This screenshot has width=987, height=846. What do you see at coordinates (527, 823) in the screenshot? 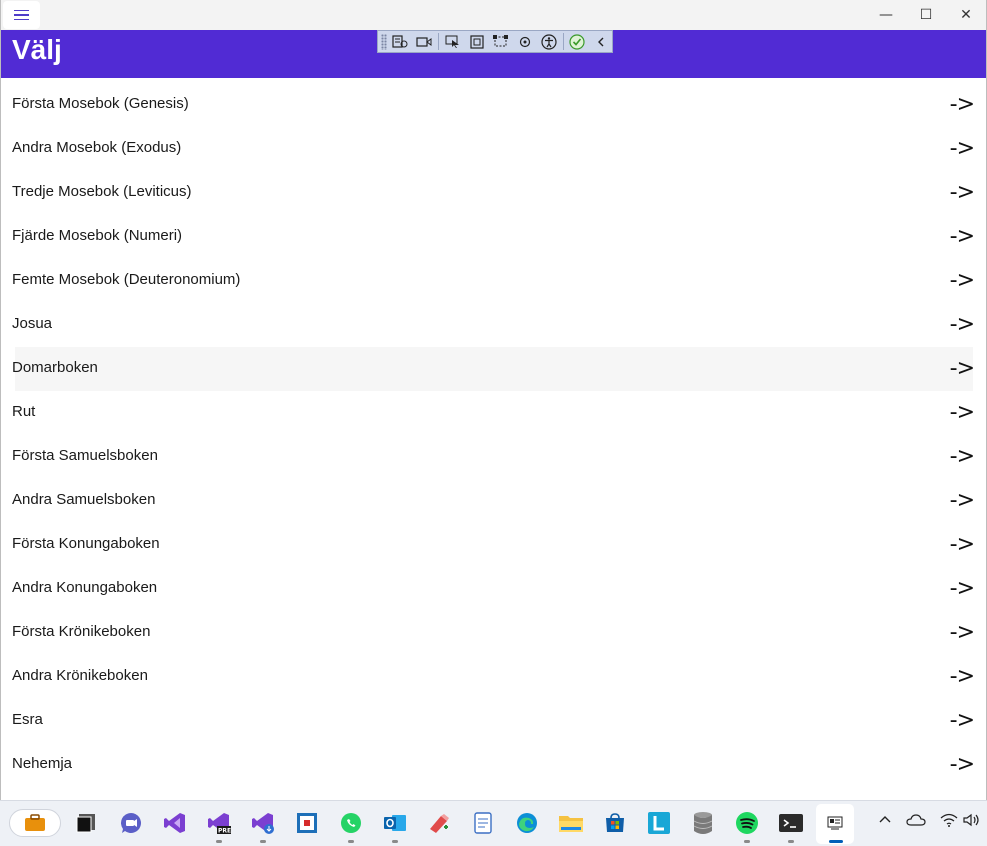
I see `edge-icon` at bounding box center [527, 823].